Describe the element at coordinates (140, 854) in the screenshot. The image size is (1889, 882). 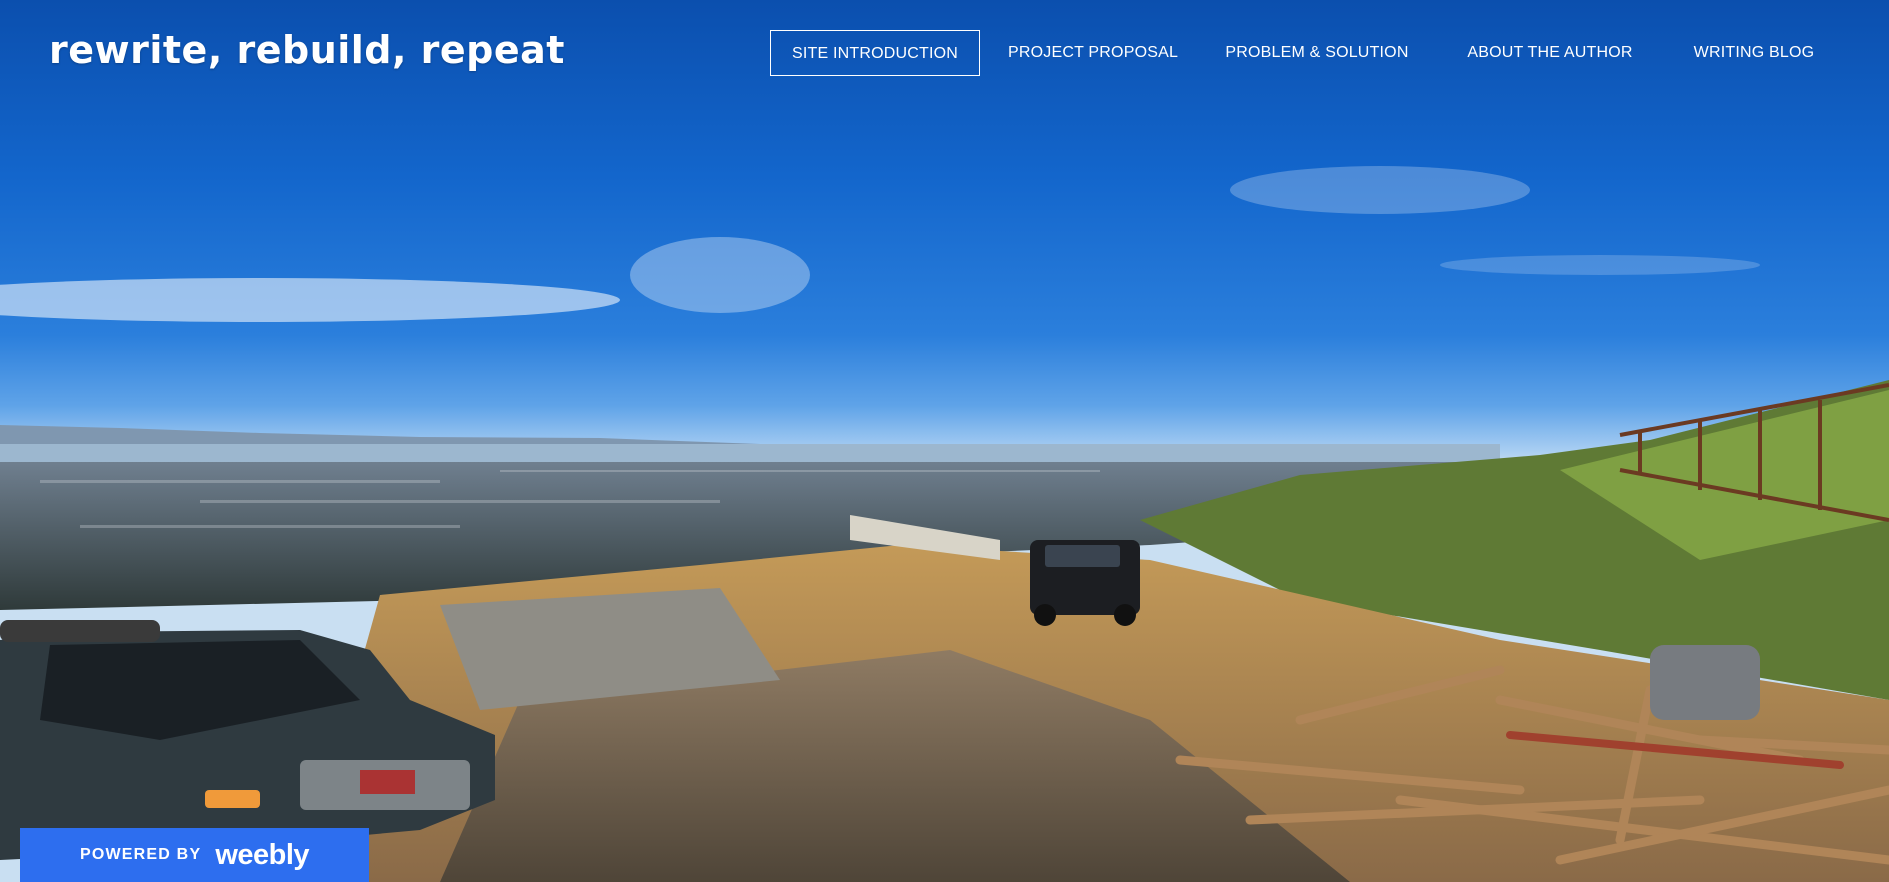
I see `badge-prefix-text: POWERED BY` at that location.